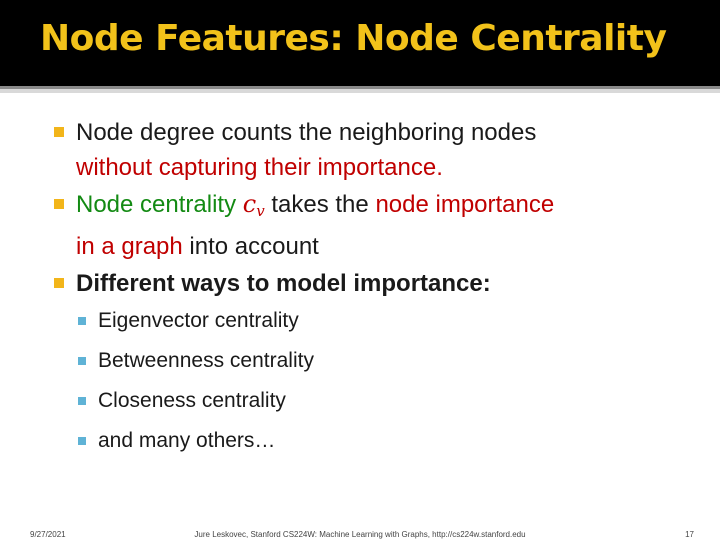 This screenshot has width=720, height=540. Describe the element at coordinates (192, 400) in the screenshot. I see `sub-bullet-text: Closeness centrality` at that location.